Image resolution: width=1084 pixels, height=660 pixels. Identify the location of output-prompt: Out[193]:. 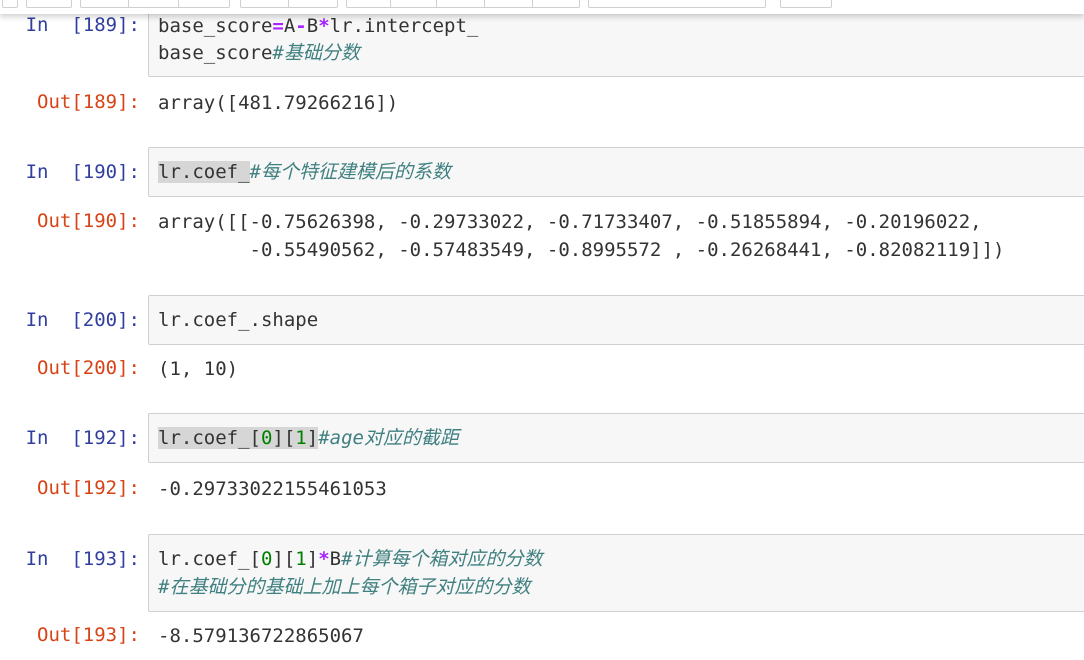
(88, 635).